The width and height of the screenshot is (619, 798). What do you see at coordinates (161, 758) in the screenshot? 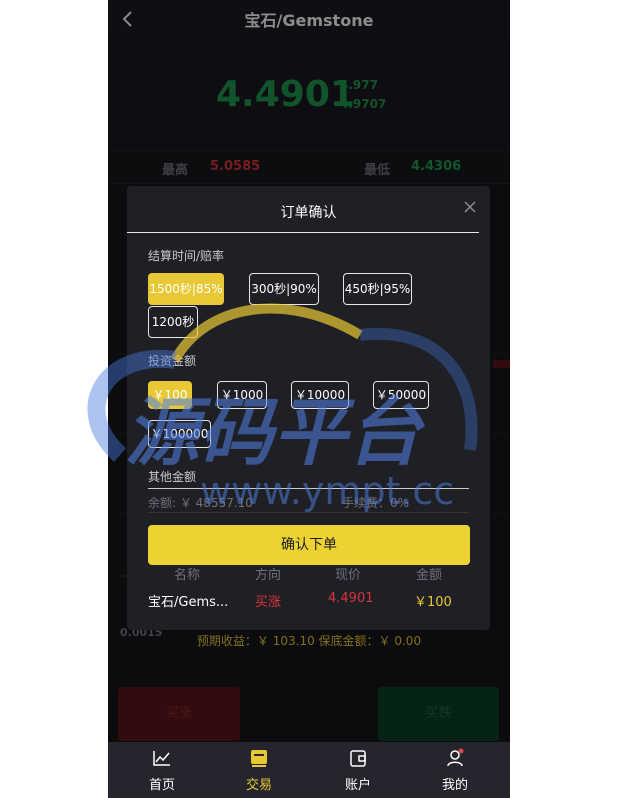
I see `chart-line-icon` at bounding box center [161, 758].